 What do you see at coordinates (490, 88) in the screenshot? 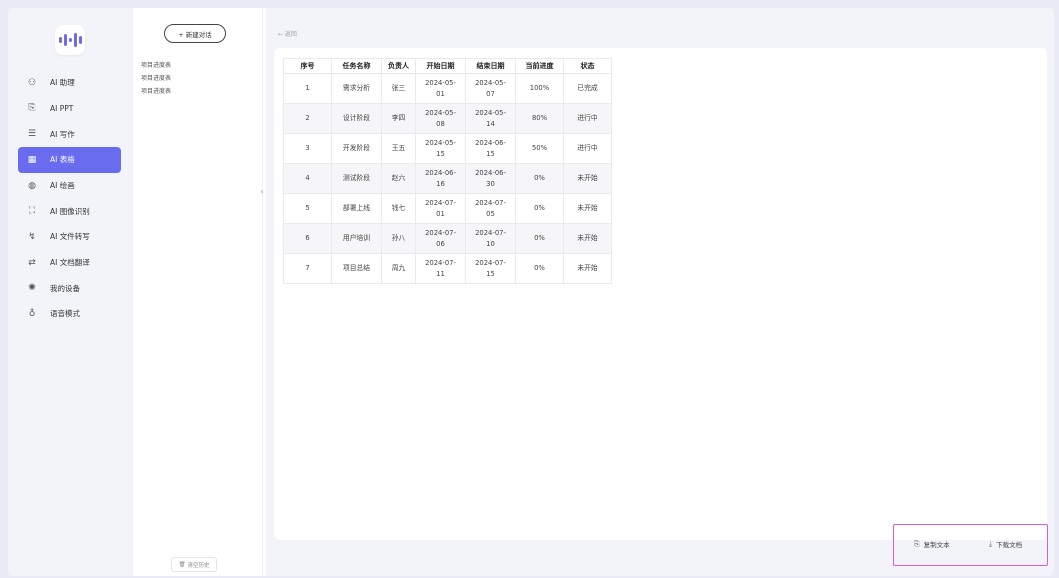
I see `table-cell: 2024-05- 07` at bounding box center [490, 88].